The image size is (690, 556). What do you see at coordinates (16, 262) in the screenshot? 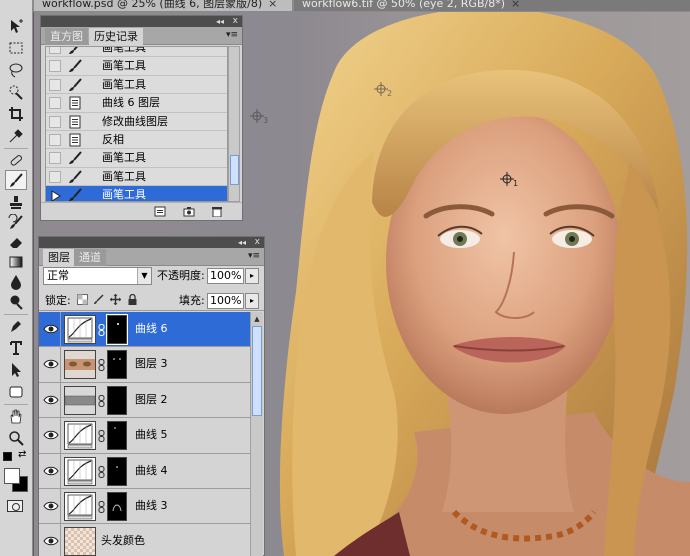
I see `gradient-tool` at bounding box center [16, 262].